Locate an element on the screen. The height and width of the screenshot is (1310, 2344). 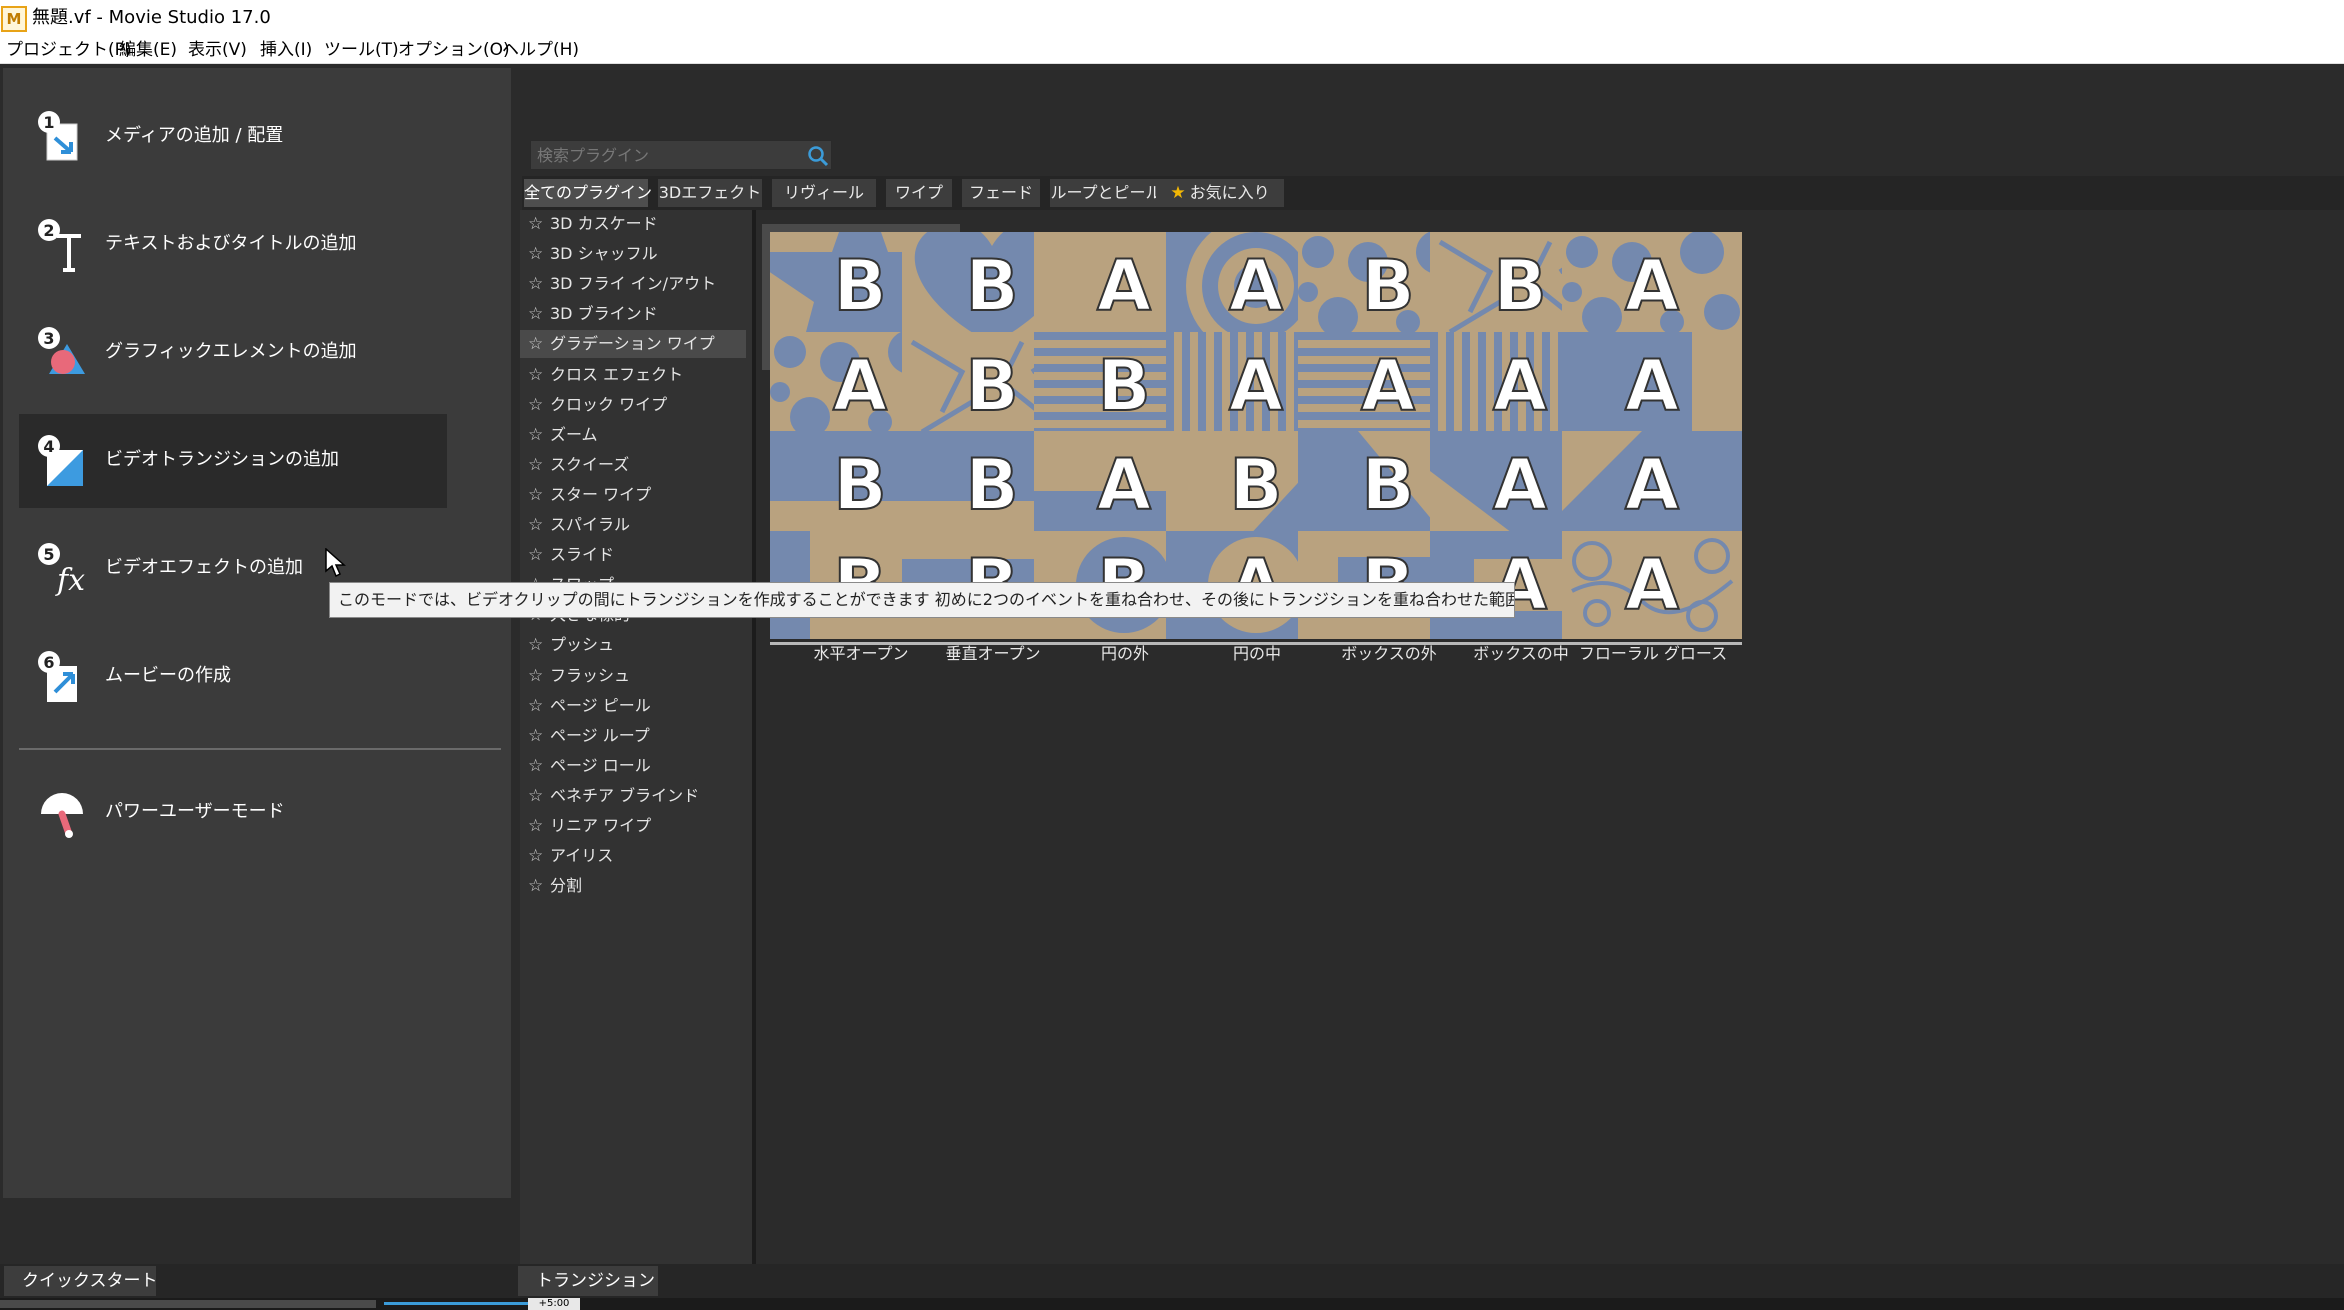
category-item: ☆ ズーム is located at coordinates (633, 435).